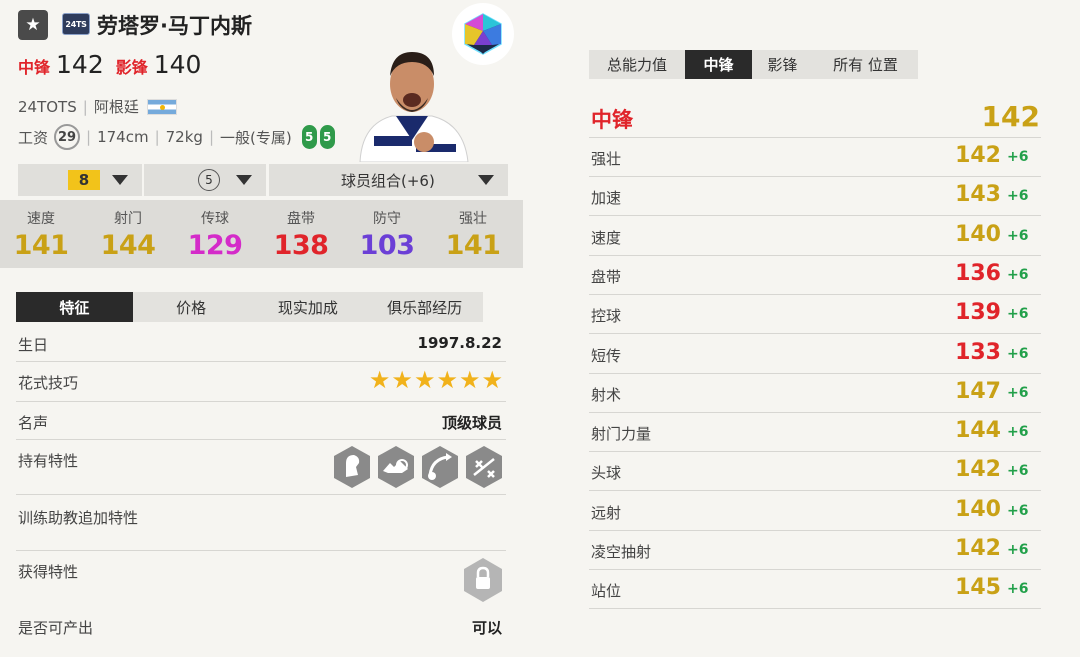 This screenshot has width=1080, height=657. What do you see at coordinates (261, 523) in the screenshot?
I see `row-coach-traits: 训练助教追加特性` at bounding box center [261, 523].